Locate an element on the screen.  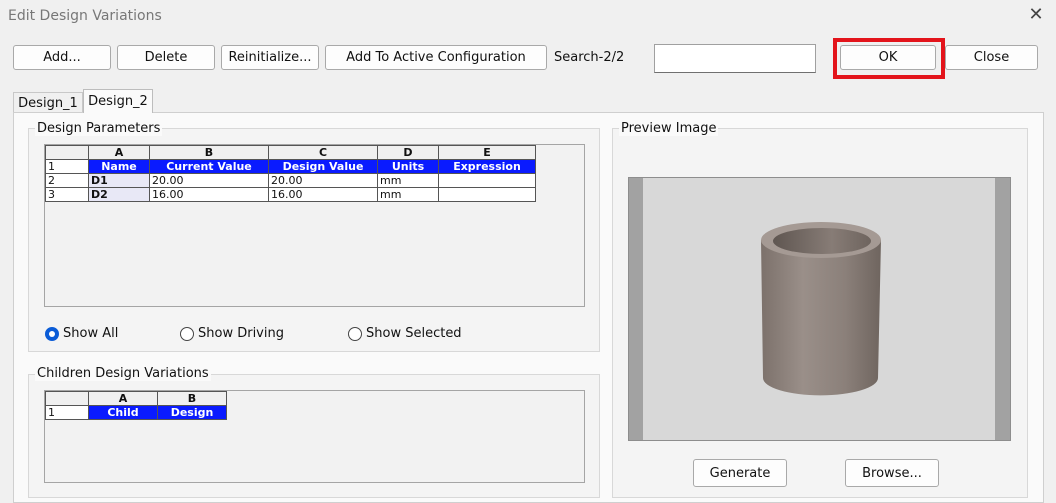
children-design-variations-label: Children Design Variations is located at coordinates (123, 373).